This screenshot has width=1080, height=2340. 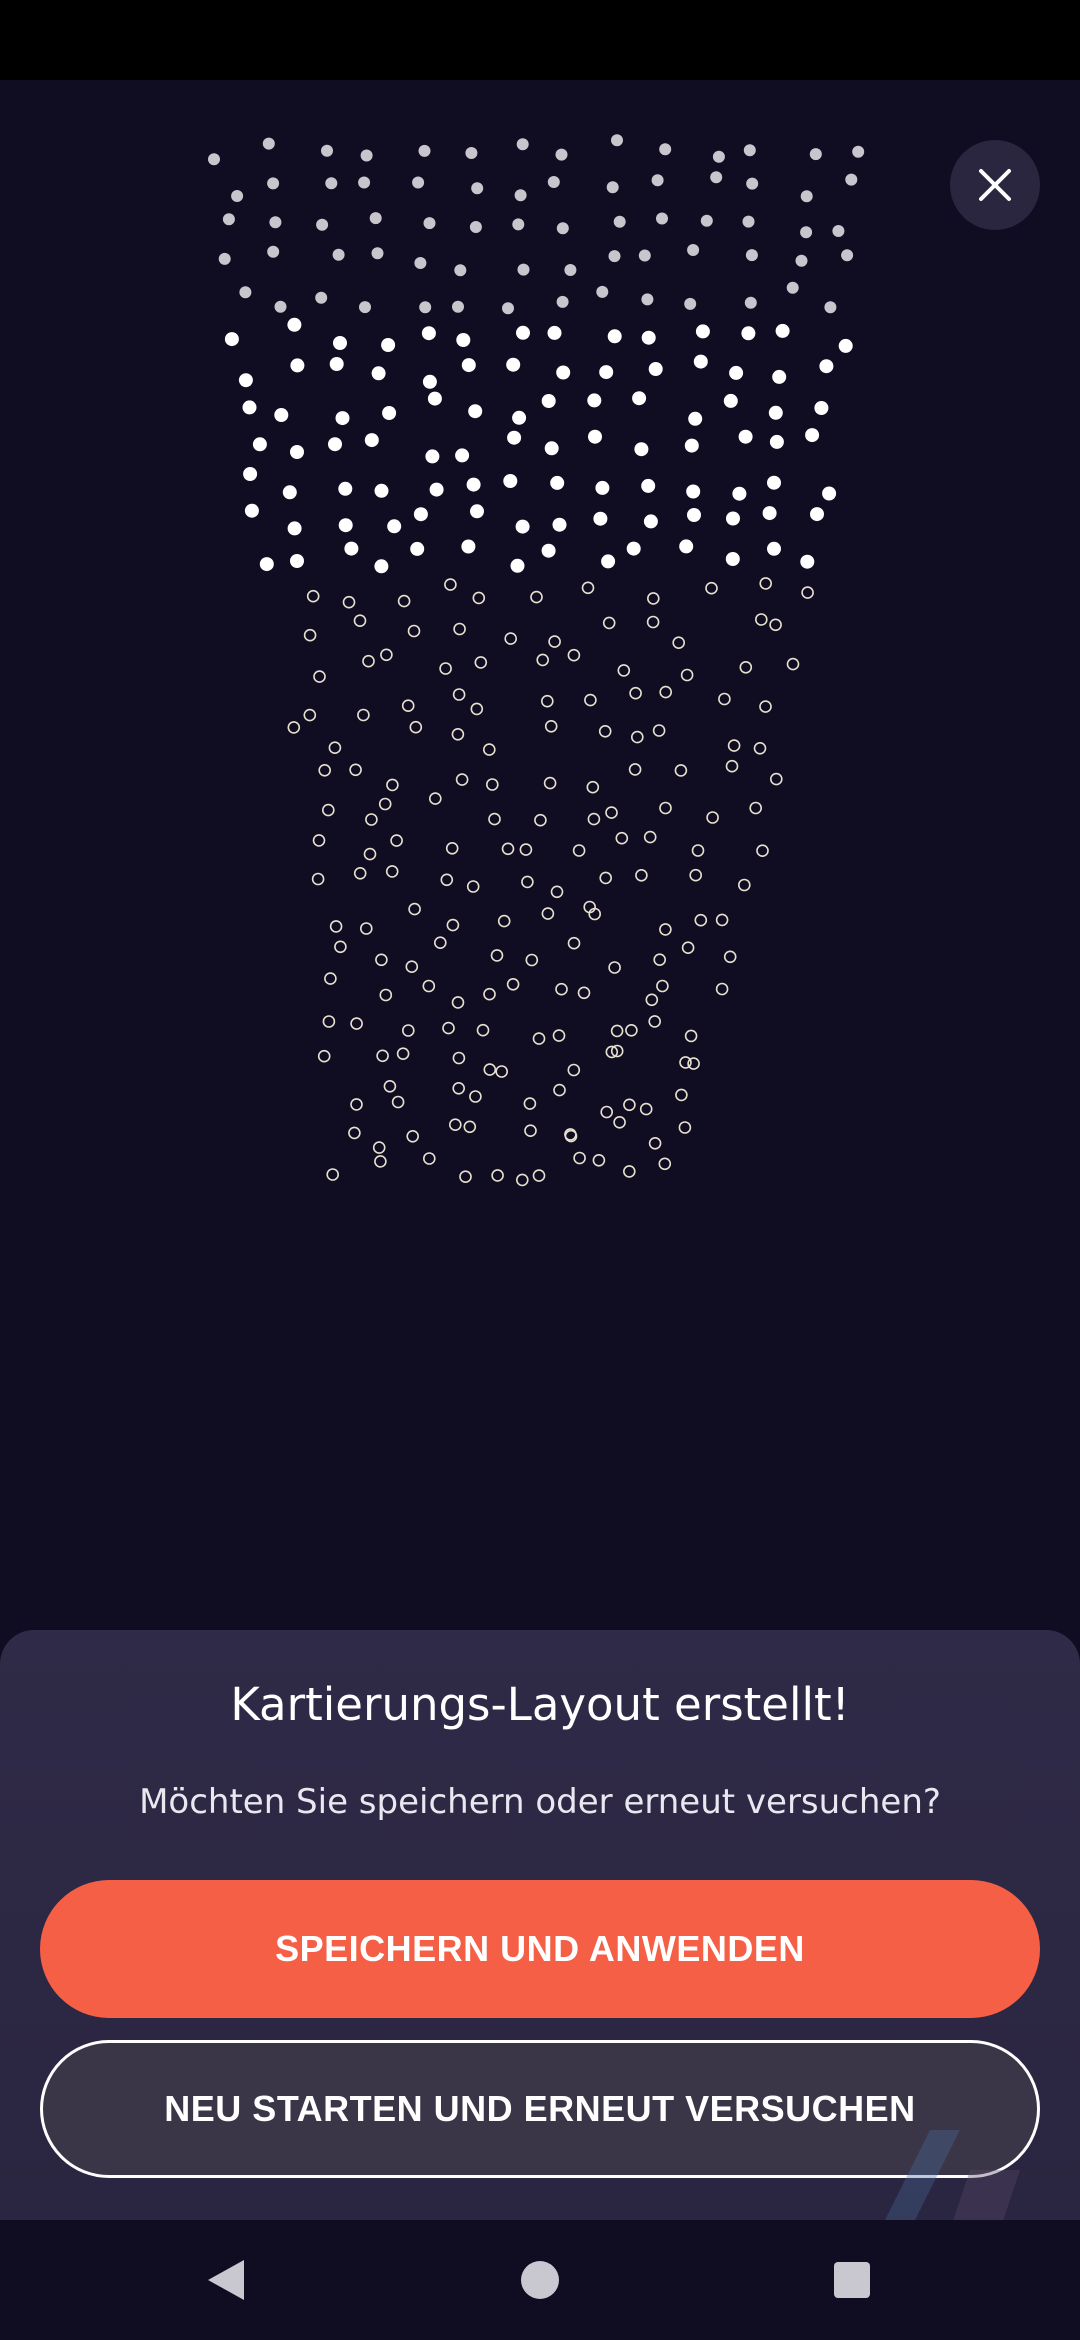 What do you see at coordinates (540, 1704) in the screenshot?
I see `dialog-title: Kartierungs-Layout erstellt!` at bounding box center [540, 1704].